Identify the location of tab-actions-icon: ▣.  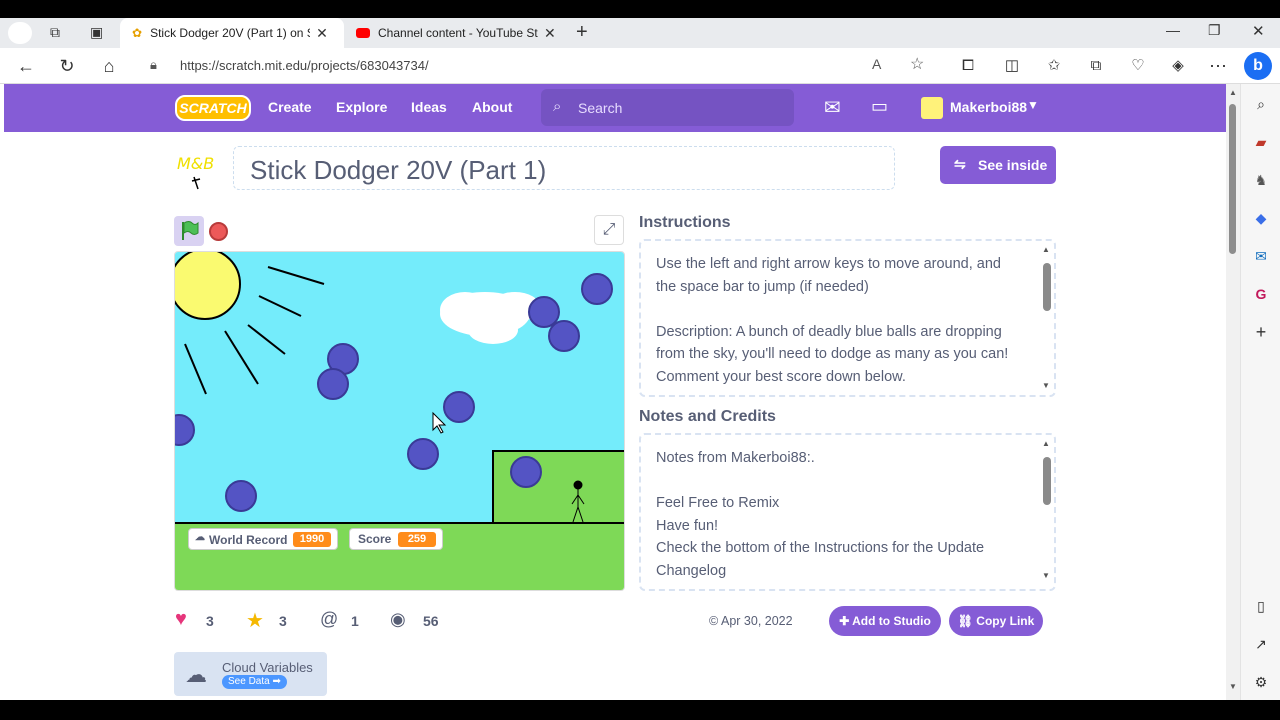
(96, 32).